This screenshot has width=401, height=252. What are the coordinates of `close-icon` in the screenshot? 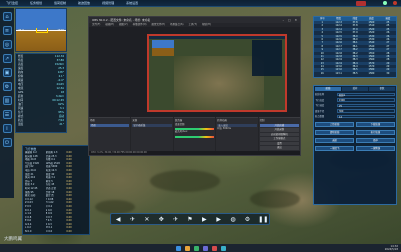 It's located at (395, 3).